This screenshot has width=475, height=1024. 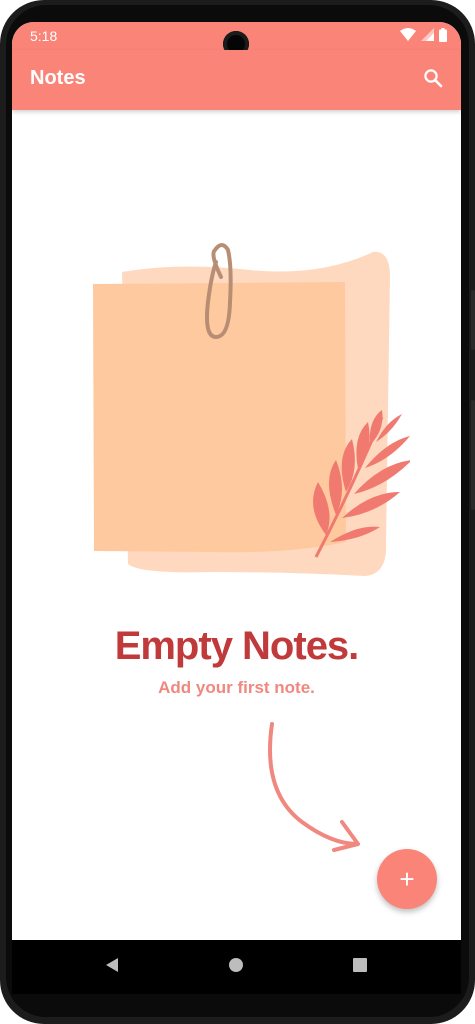 I want to click on recents-icon, so click(x=360, y=967).